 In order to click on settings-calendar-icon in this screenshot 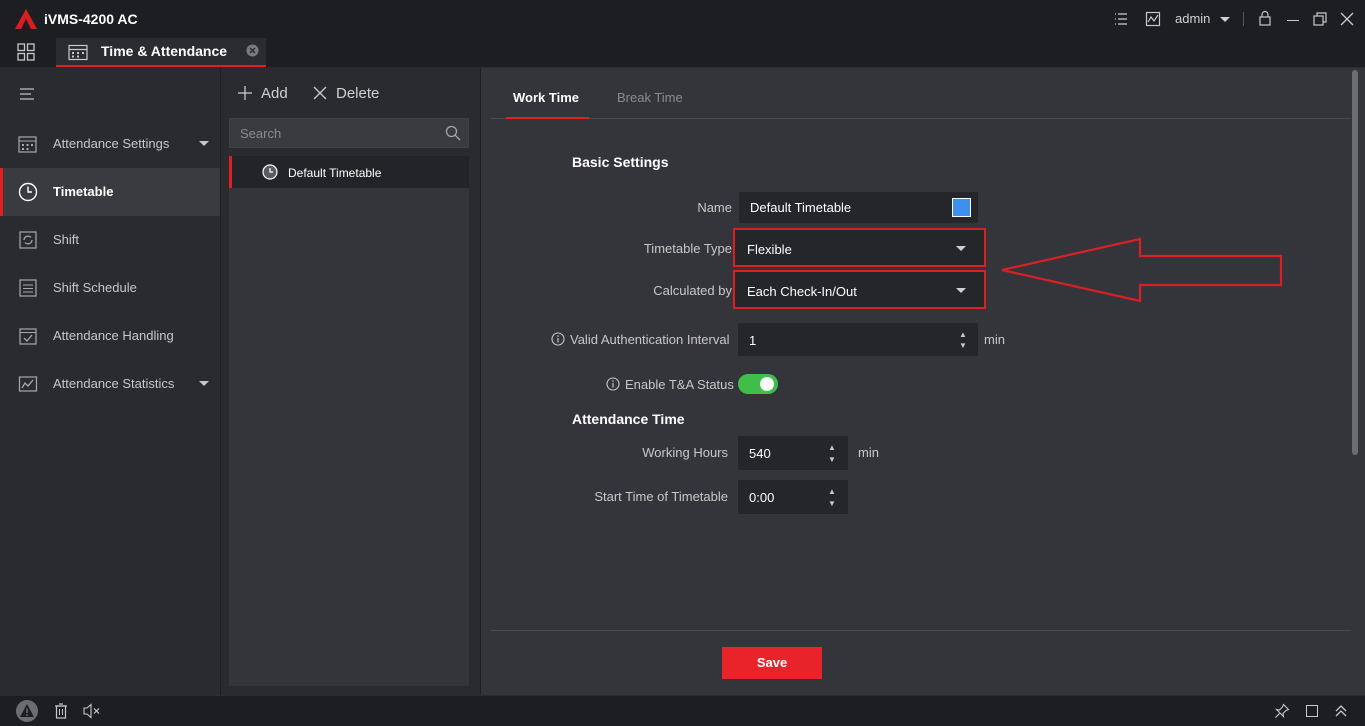, I will do `click(27, 144)`.